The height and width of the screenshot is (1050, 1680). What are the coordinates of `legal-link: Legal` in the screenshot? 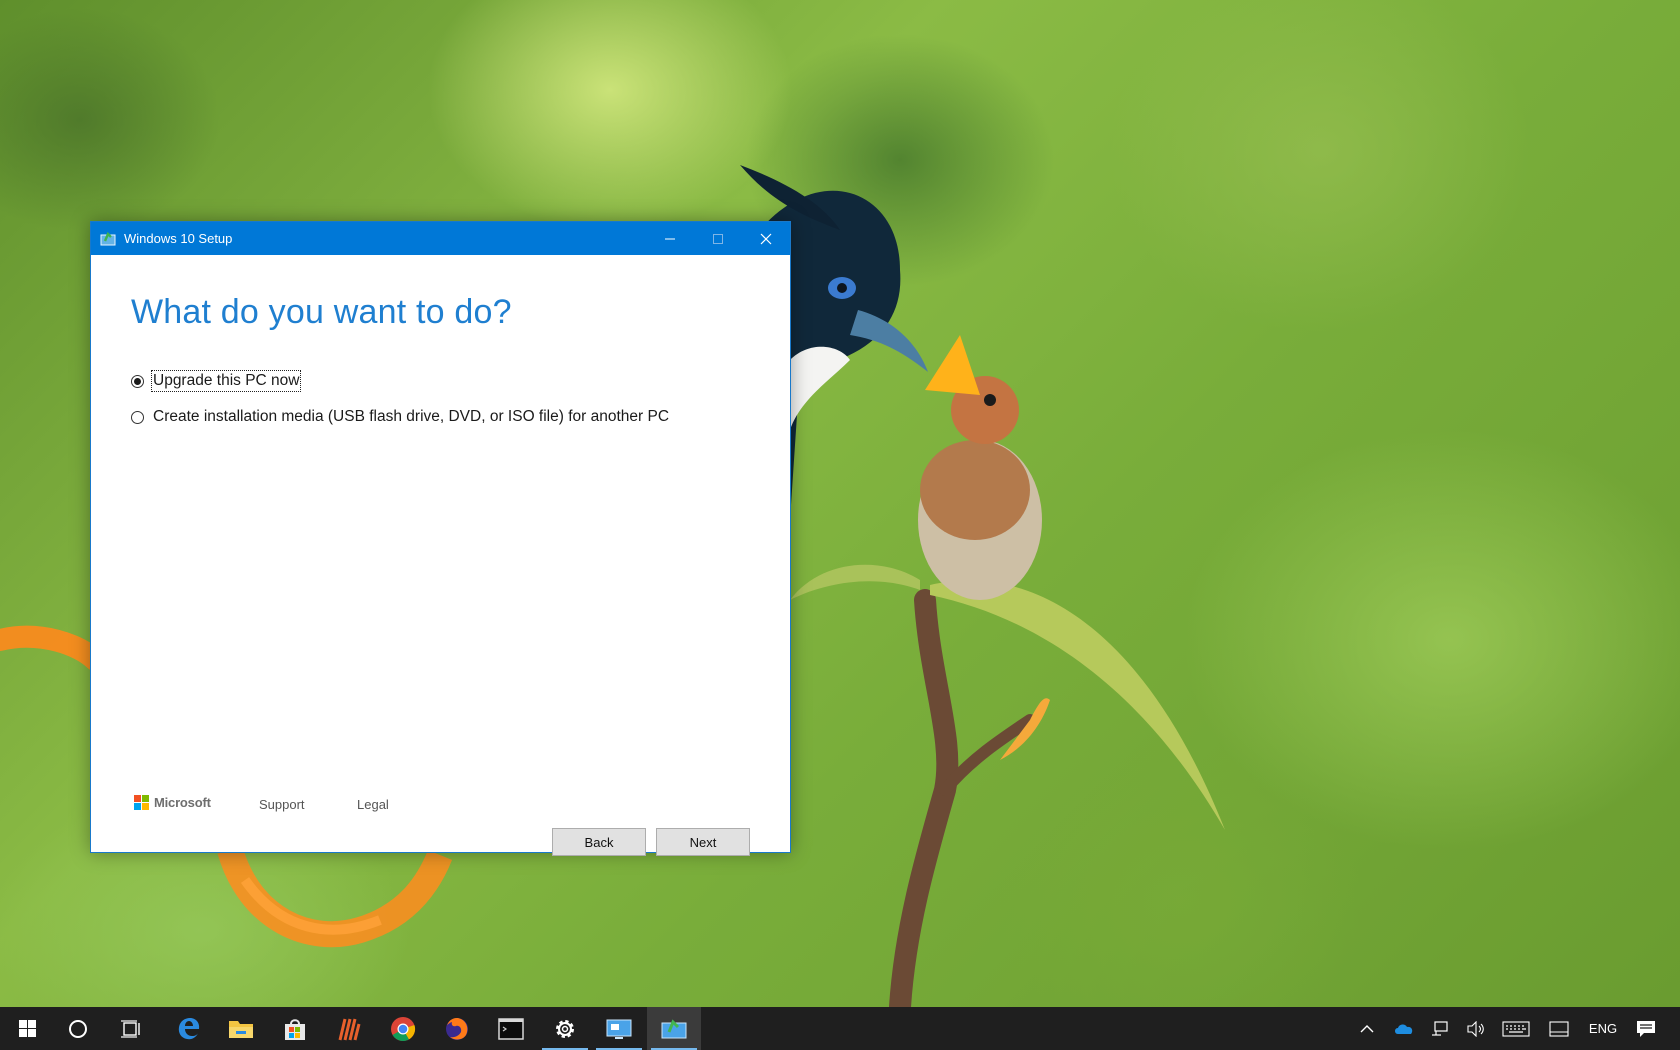 It's located at (373, 804).